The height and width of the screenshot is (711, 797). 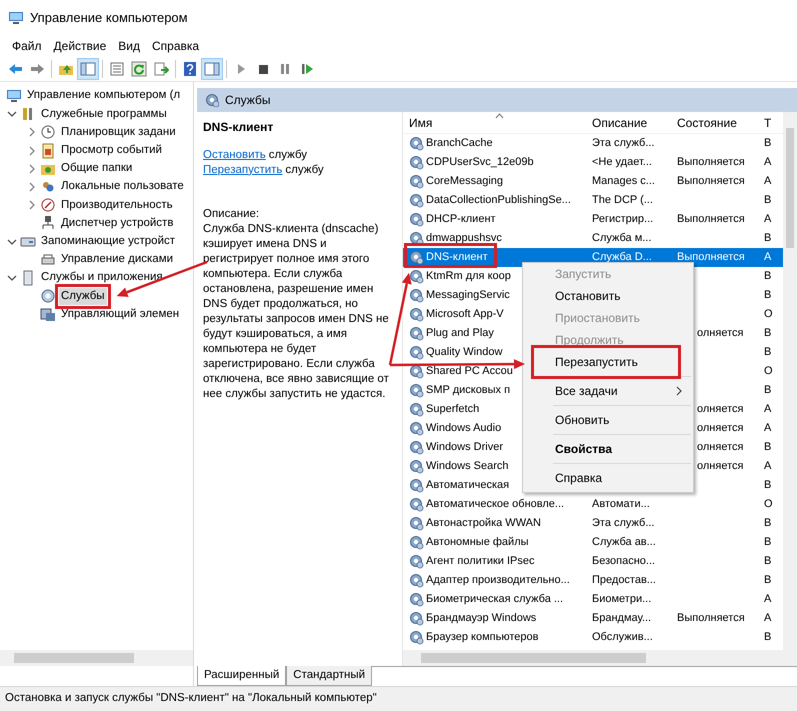 What do you see at coordinates (771, 123) in the screenshot?
I see `column-header: Т` at bounding box center [771, 123].